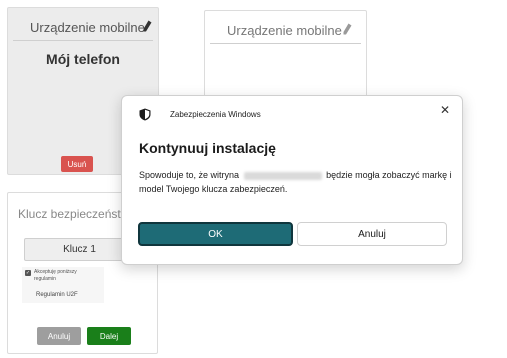  I want to click on redacted-site-name, so click(282, 175).